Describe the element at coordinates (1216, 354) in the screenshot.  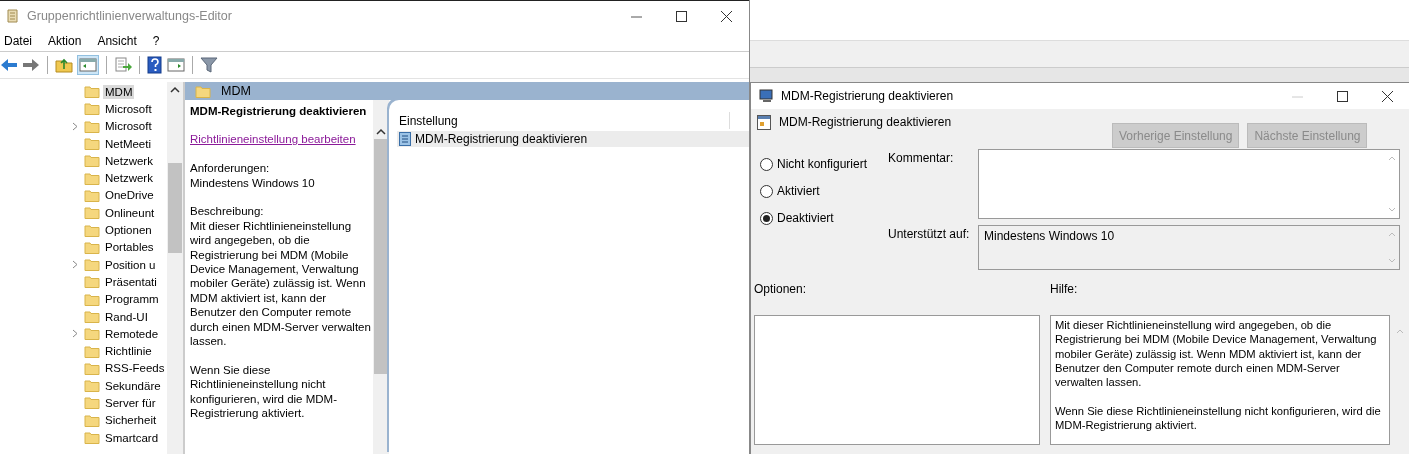
I see `help-text: Mit dieser Richtlinieneinstellung wird angegeben, ob die Registrierung bei MDM (Mobile Device Management, Verwaltung mobiler Geräte) zulässig ist. Wenn MDM aktiviert ist, kann der Benutzer den Computer remote durch einen MDM-Server verwalten lassen.` at that location.